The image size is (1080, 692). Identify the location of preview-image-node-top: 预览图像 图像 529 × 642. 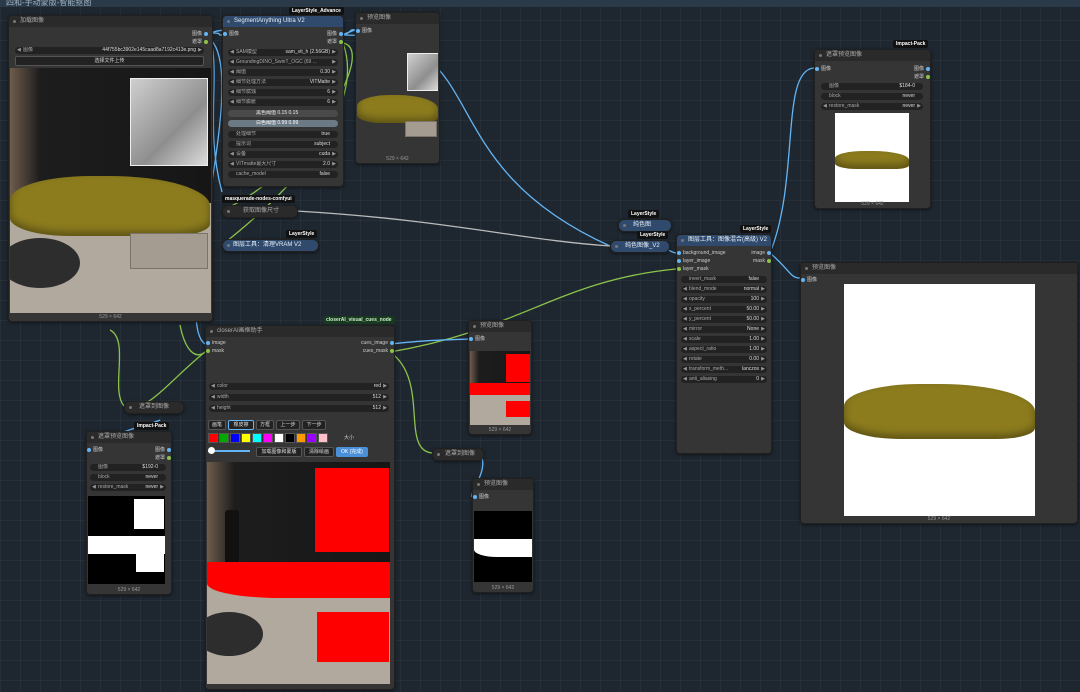
(397, 88).